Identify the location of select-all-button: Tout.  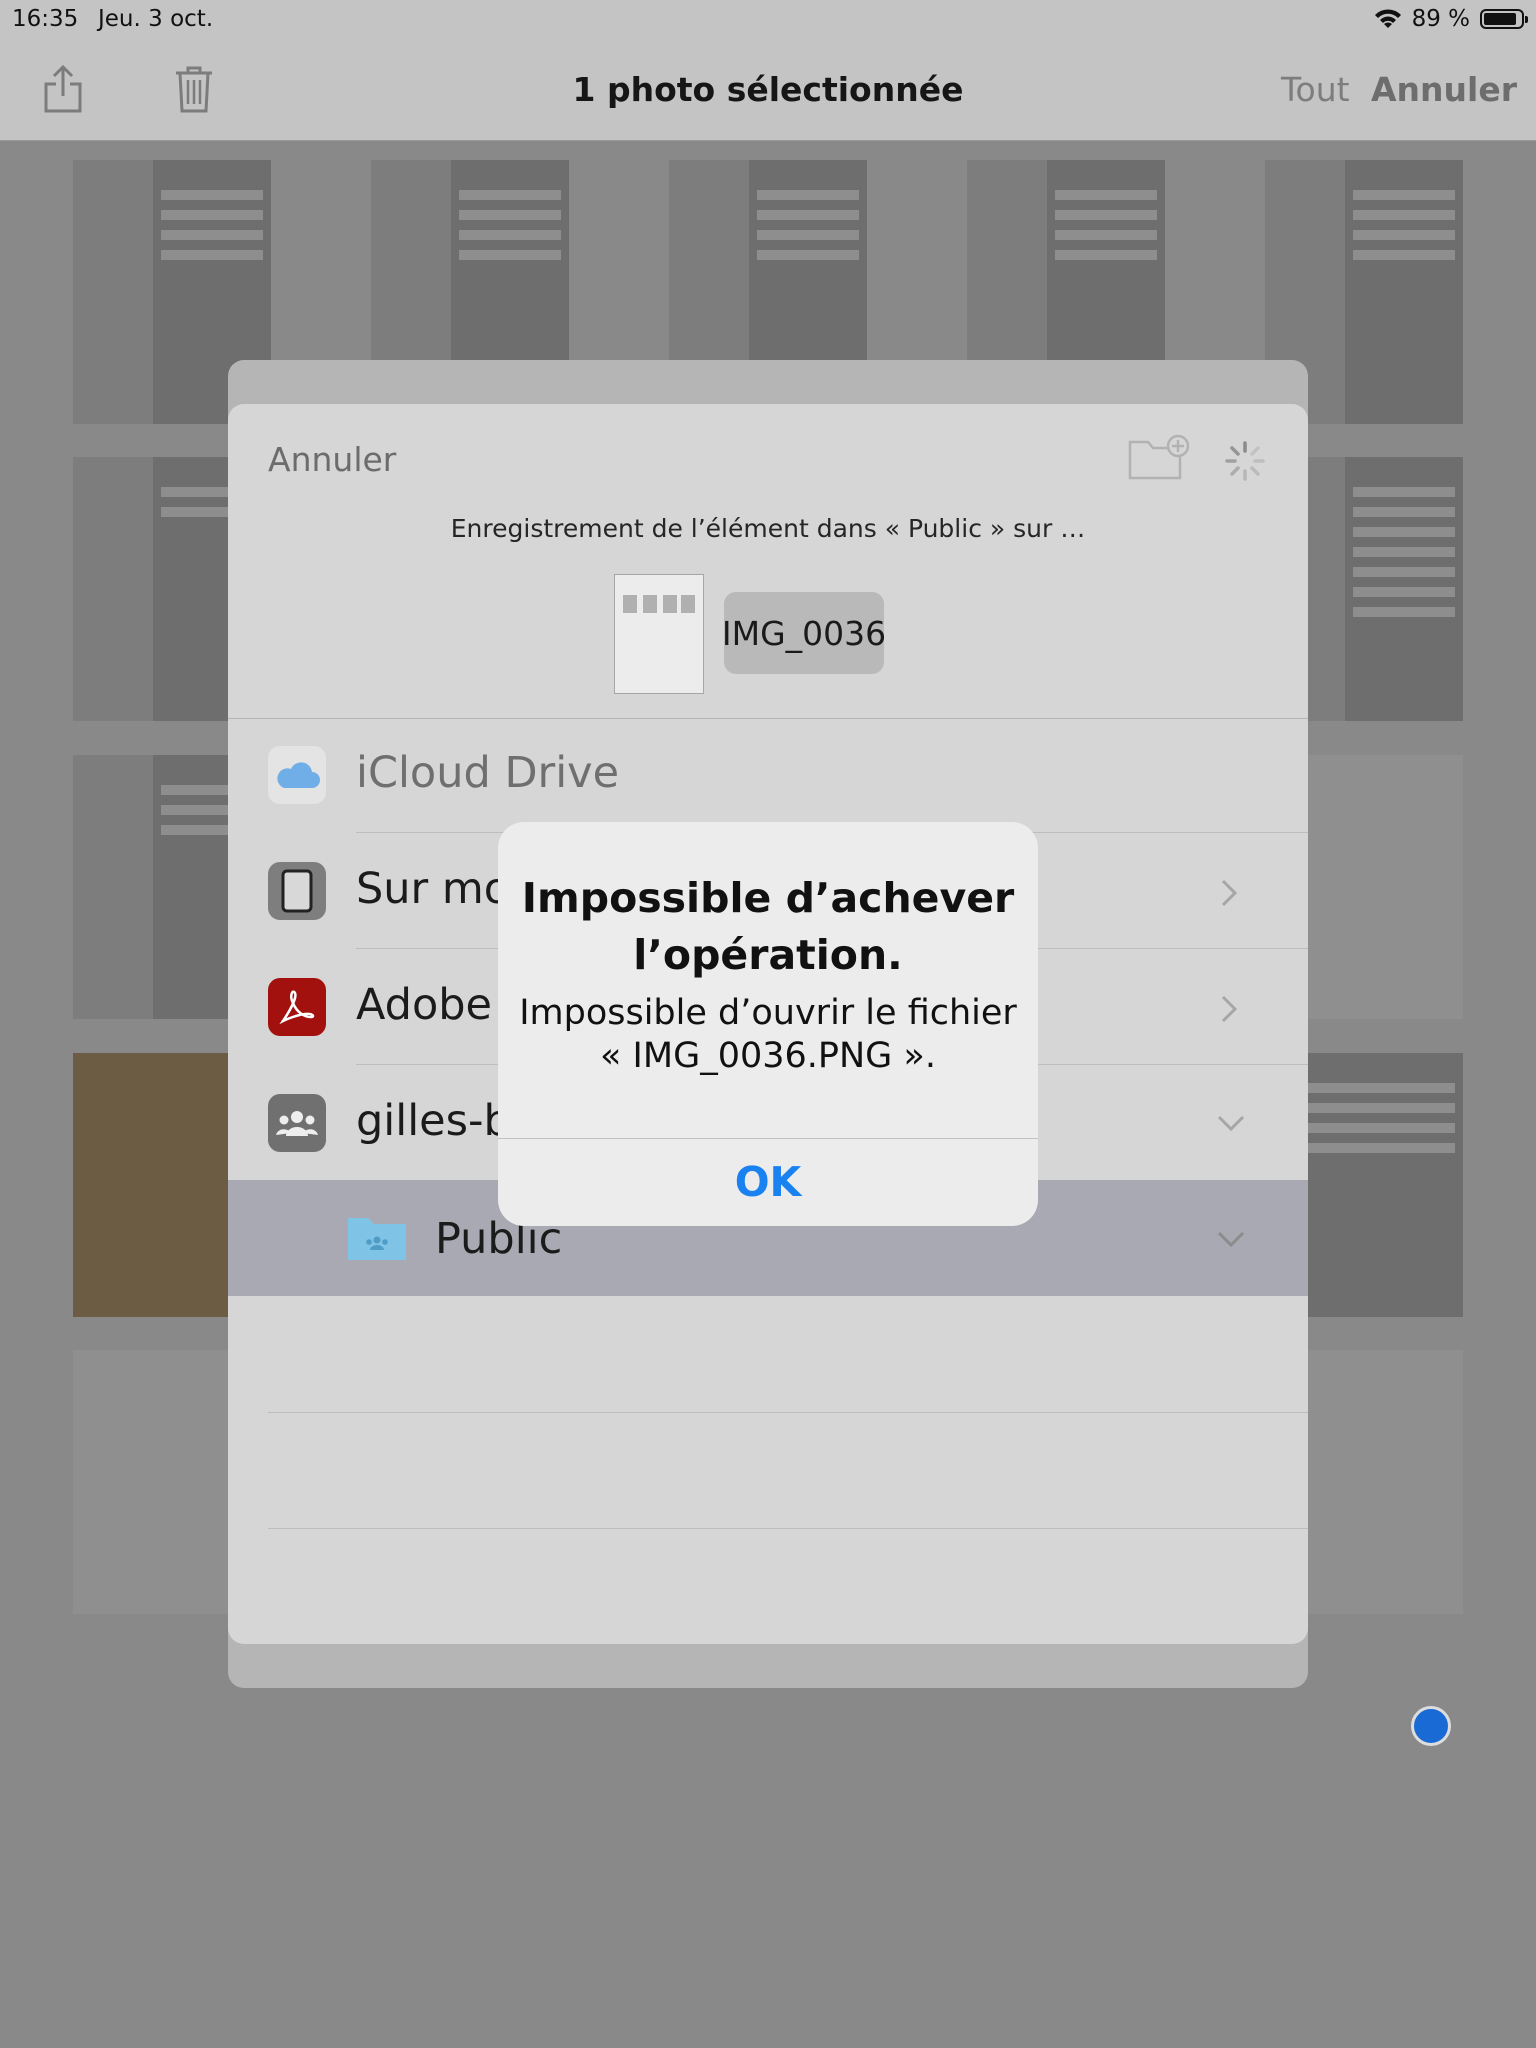
(1315, 89).